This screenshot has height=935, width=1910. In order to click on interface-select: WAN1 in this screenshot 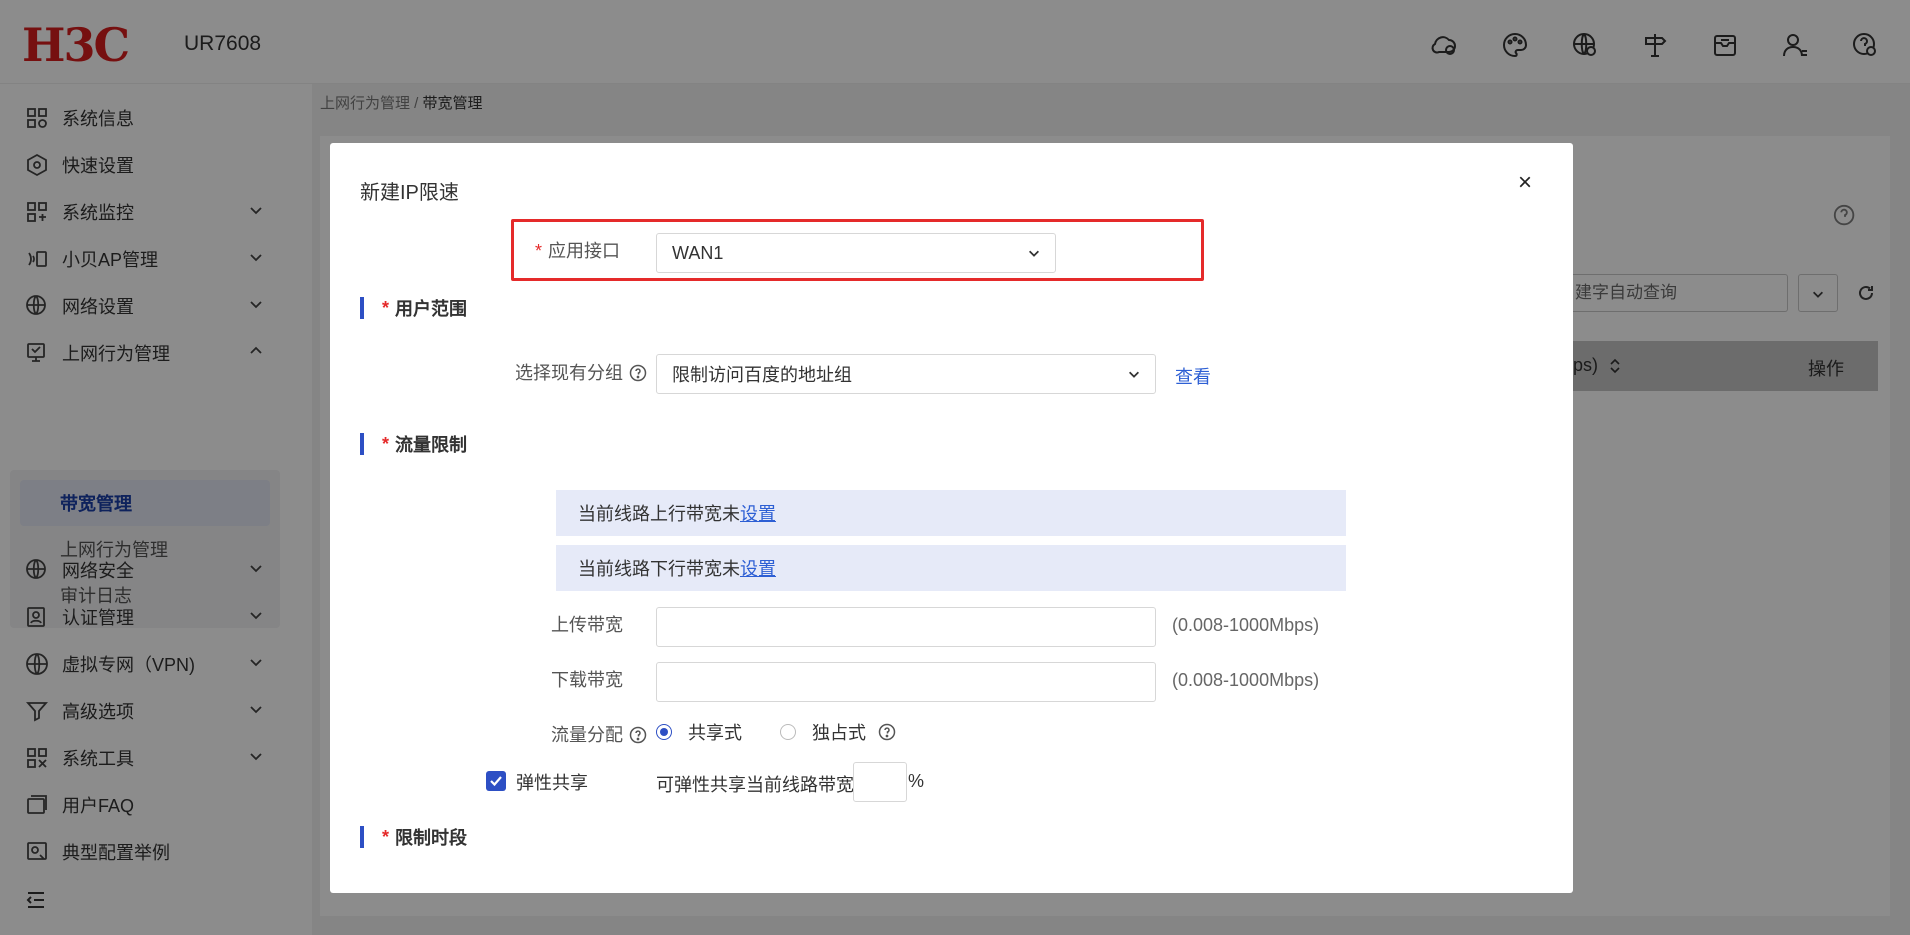, I will do `click(856, 253)`.